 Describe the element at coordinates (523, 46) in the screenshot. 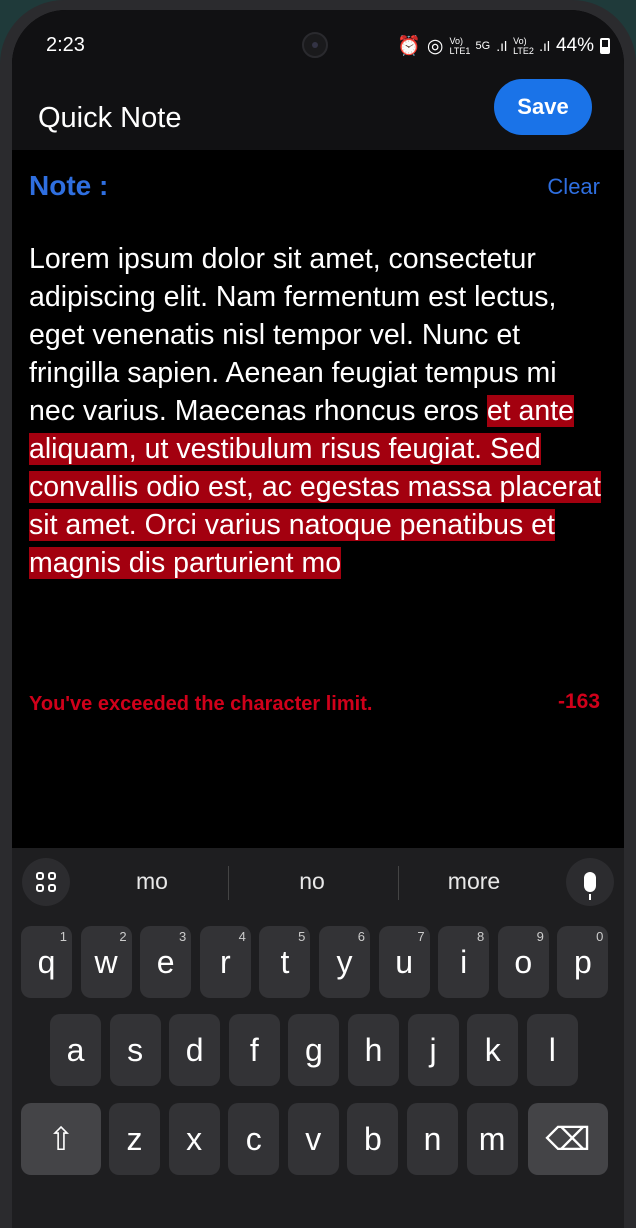

I see `lte2-signal-icon: Vo) LTE2` at that location.